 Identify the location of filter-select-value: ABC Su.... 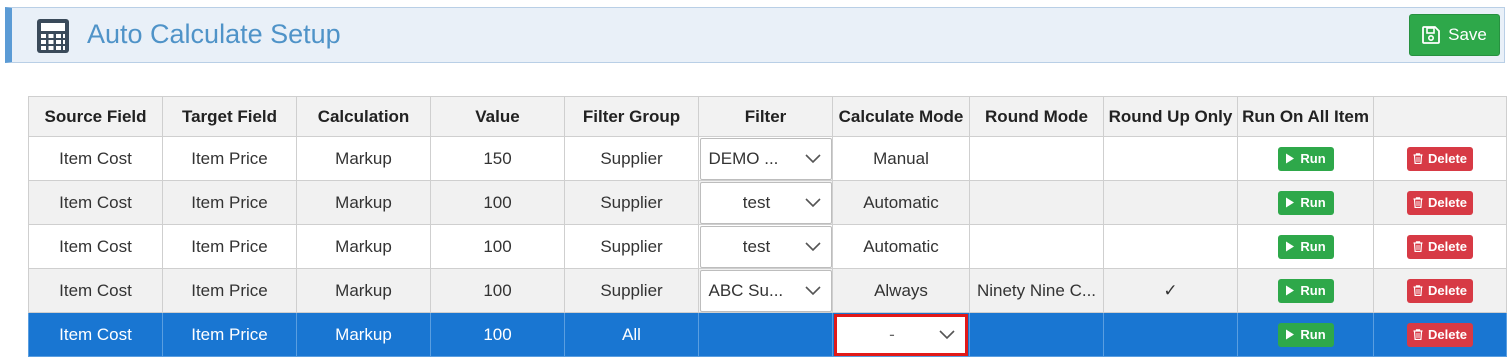
(746, 290).